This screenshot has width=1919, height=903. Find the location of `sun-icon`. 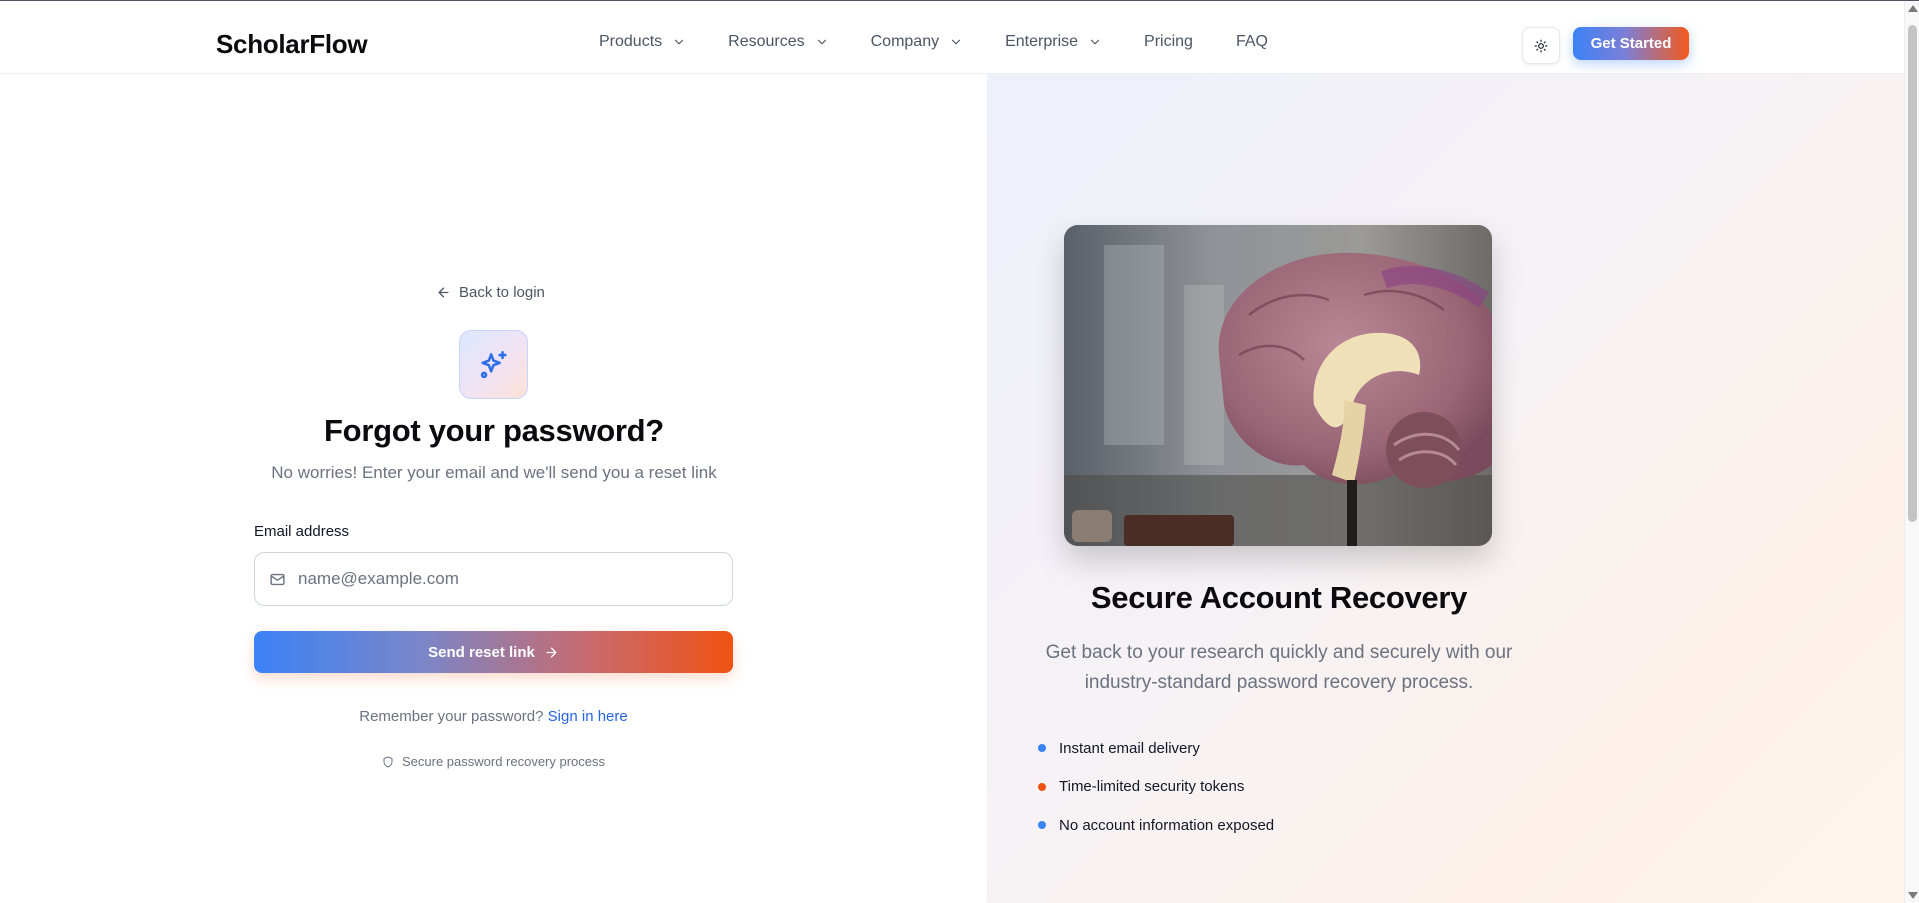

sun-icon is located at coordinates (1541, 45).